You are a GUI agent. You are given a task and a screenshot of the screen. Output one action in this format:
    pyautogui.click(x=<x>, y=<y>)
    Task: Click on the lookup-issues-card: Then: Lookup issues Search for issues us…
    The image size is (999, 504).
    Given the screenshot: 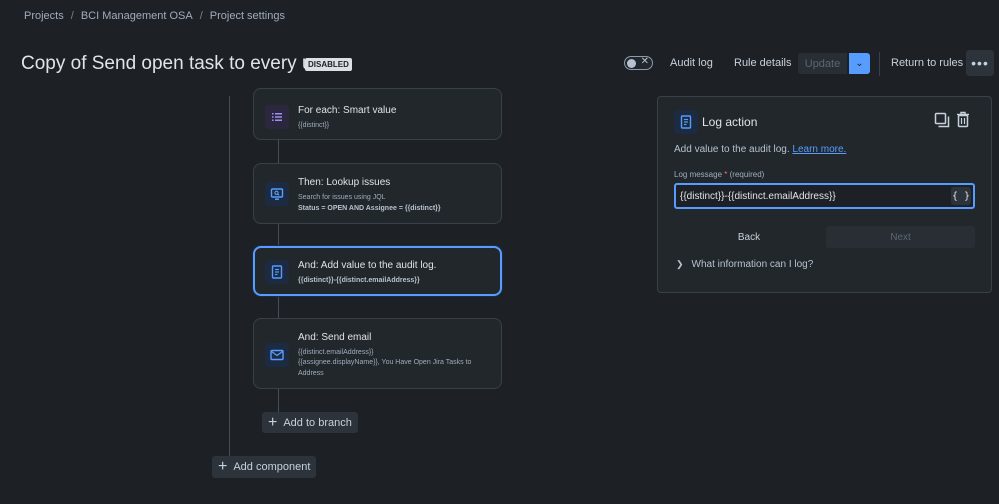 What is the action you would take?
    pyautogui.click(x=377, y=193)
    